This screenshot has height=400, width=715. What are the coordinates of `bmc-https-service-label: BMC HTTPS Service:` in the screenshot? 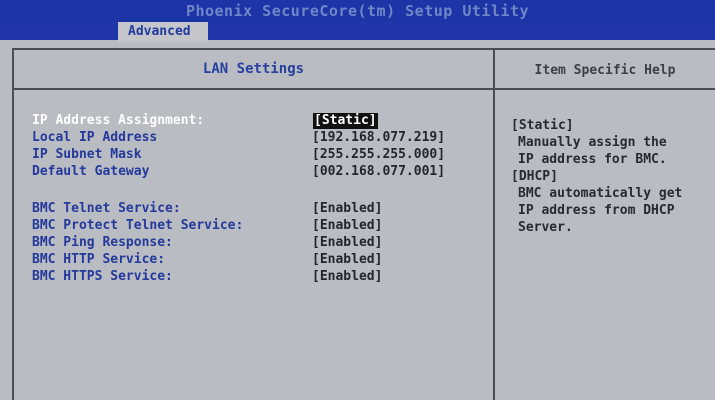 It's located at (102, 276).